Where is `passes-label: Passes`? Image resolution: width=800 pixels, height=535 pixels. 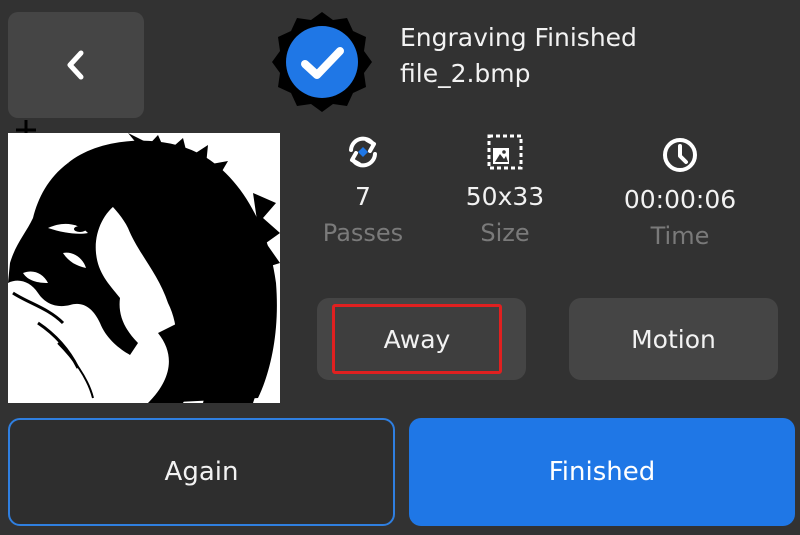 passes-label: Passes is located at coordinates (363, 233).